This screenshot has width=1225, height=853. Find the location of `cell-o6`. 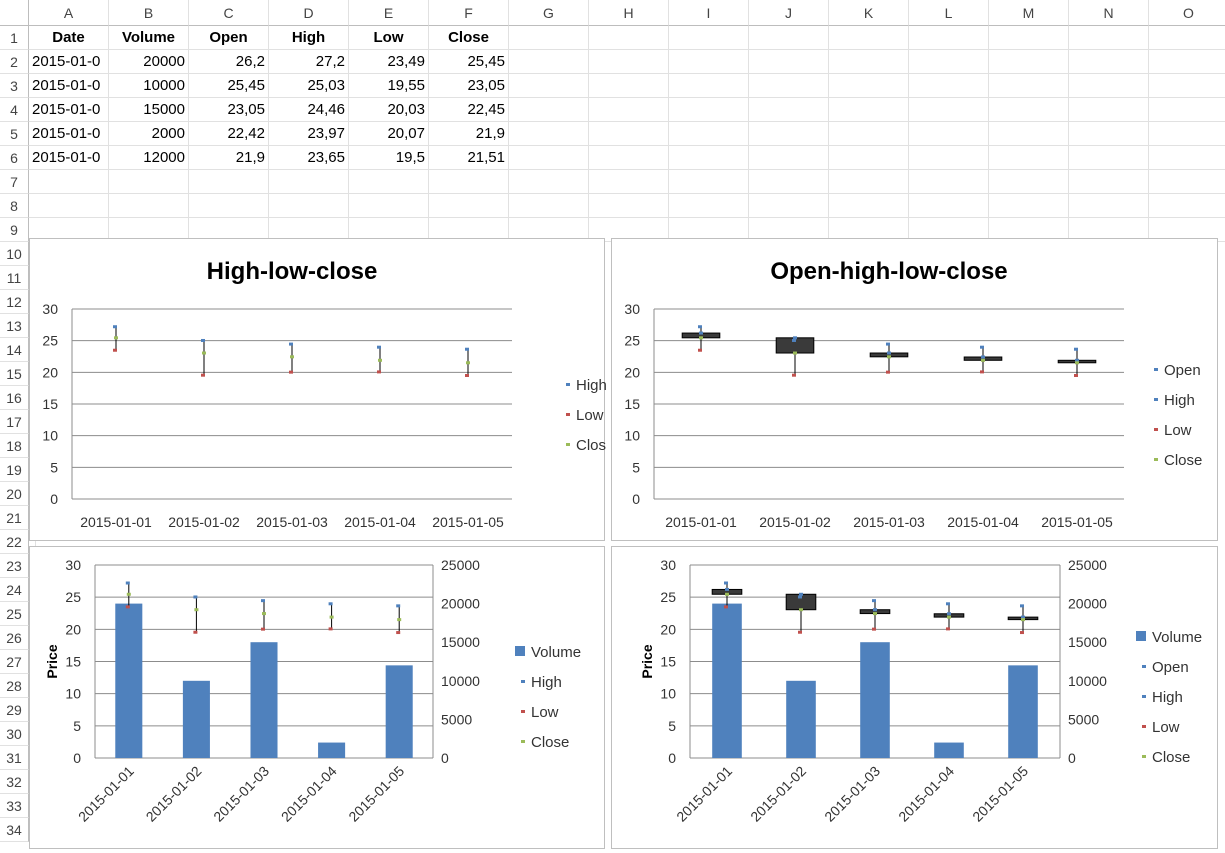

cell-o6 is located at coordinates (1187, 158).